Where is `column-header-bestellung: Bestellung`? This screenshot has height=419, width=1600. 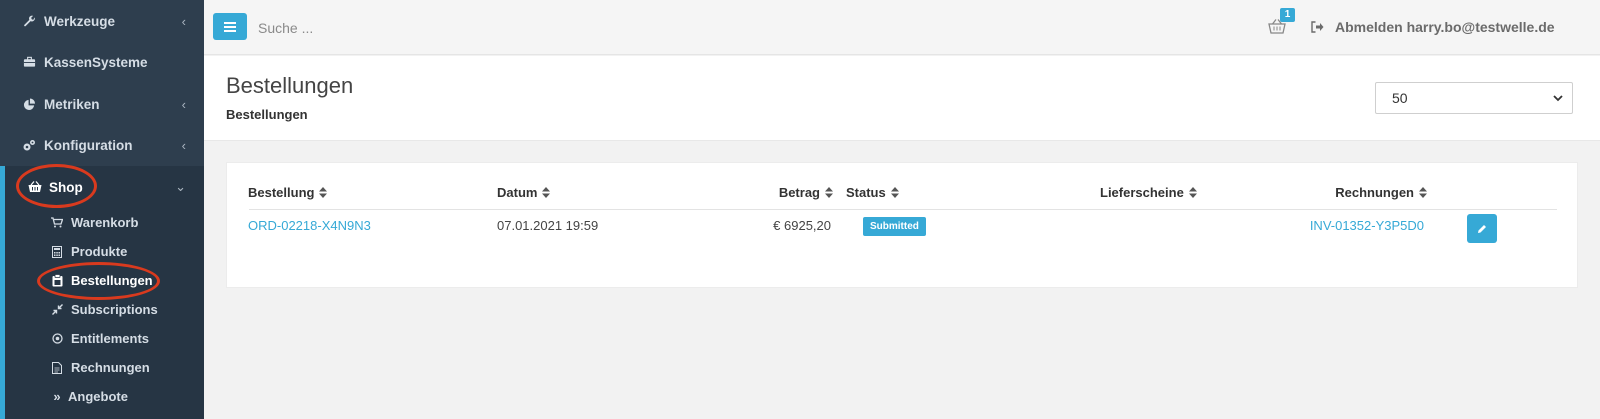 column-header-bestellung: Bestellung is located at coordinates (288, 192).